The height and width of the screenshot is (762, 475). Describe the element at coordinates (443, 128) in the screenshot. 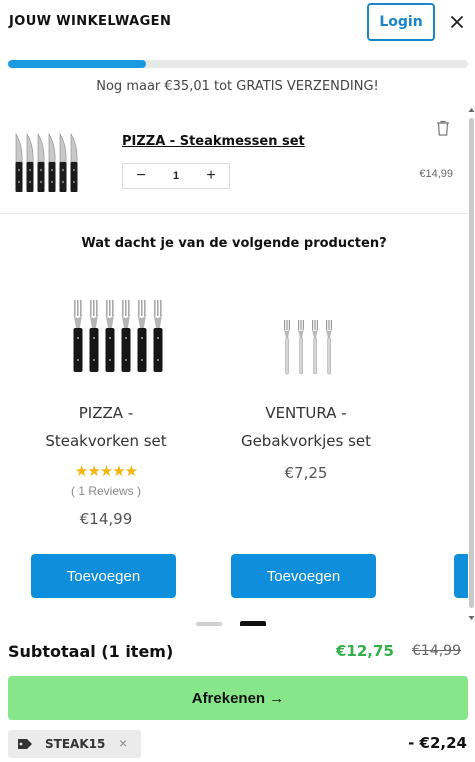

I see `trash-icon` at that location.